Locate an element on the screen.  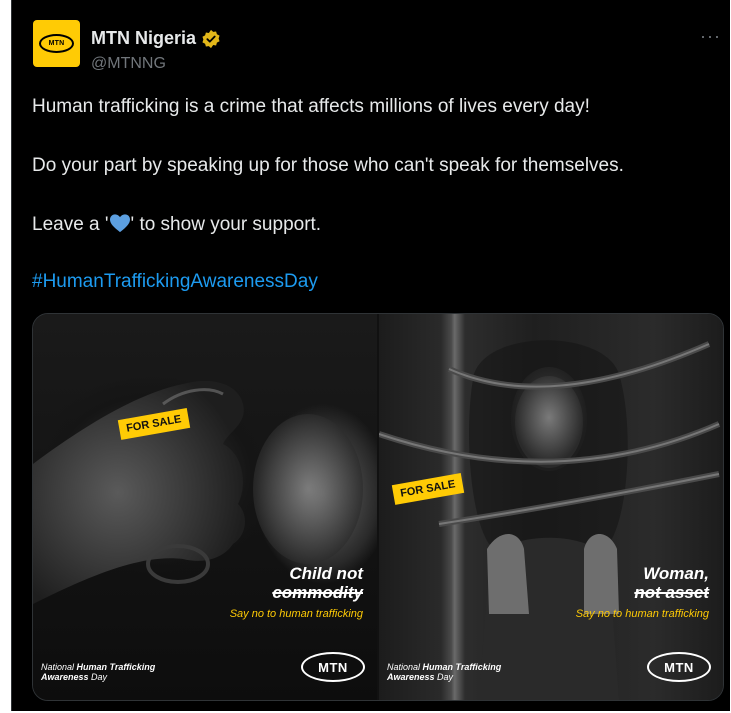
avatar-logo: MTN is located at coordinates (56, 43).